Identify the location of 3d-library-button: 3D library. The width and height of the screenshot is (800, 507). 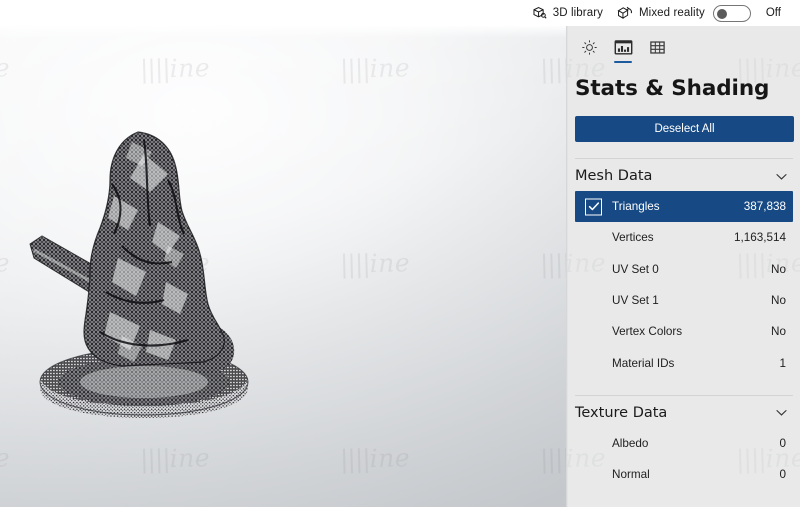
(567, 13).